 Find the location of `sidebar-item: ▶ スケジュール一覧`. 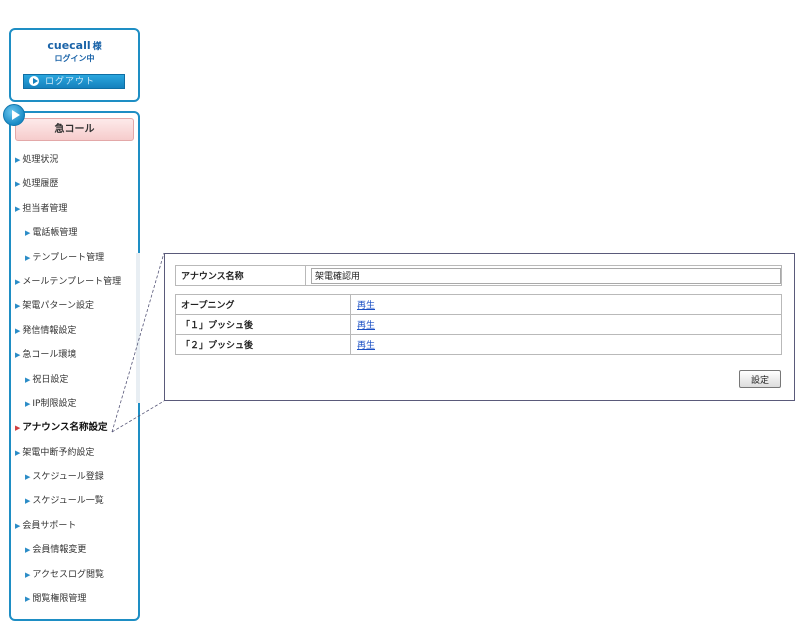

sidebar-item: ▶ スケジュール一覧 is located at coordinates (74, 501).